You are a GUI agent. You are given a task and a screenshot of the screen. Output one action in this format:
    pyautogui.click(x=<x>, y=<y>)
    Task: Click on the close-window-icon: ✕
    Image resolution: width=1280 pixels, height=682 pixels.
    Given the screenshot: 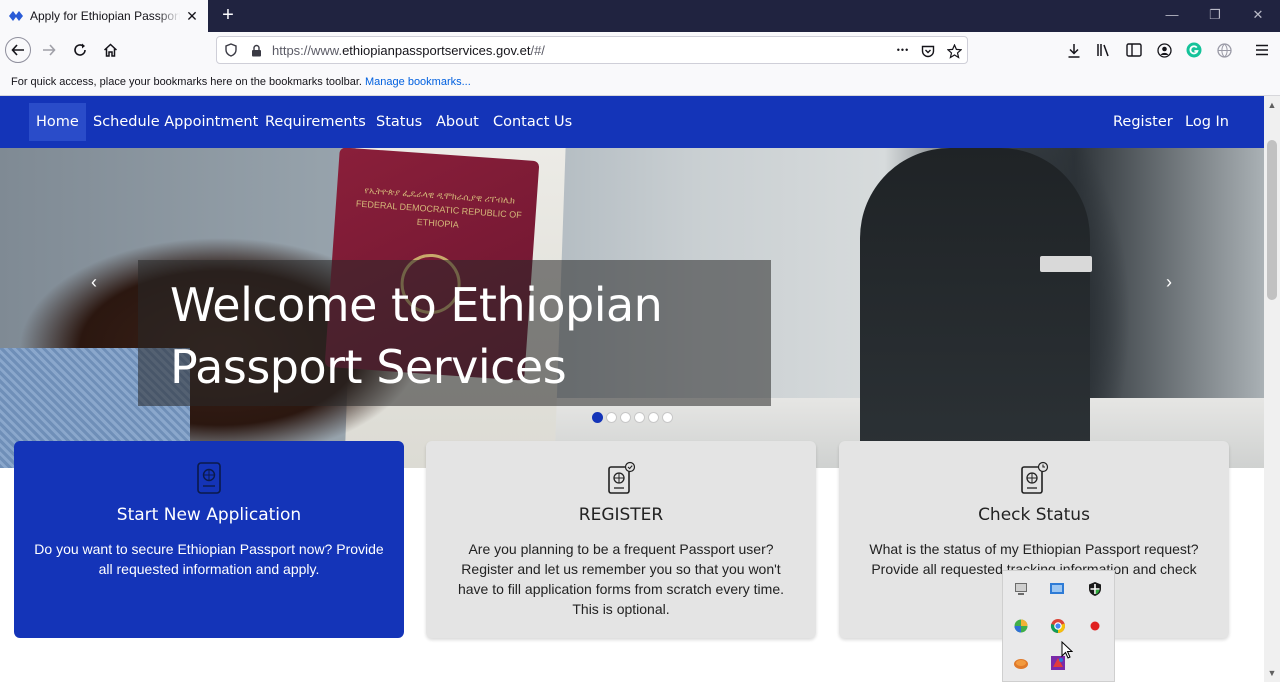 What is the action you would take?
    pyautogui.click(x=1258, y=16)
    